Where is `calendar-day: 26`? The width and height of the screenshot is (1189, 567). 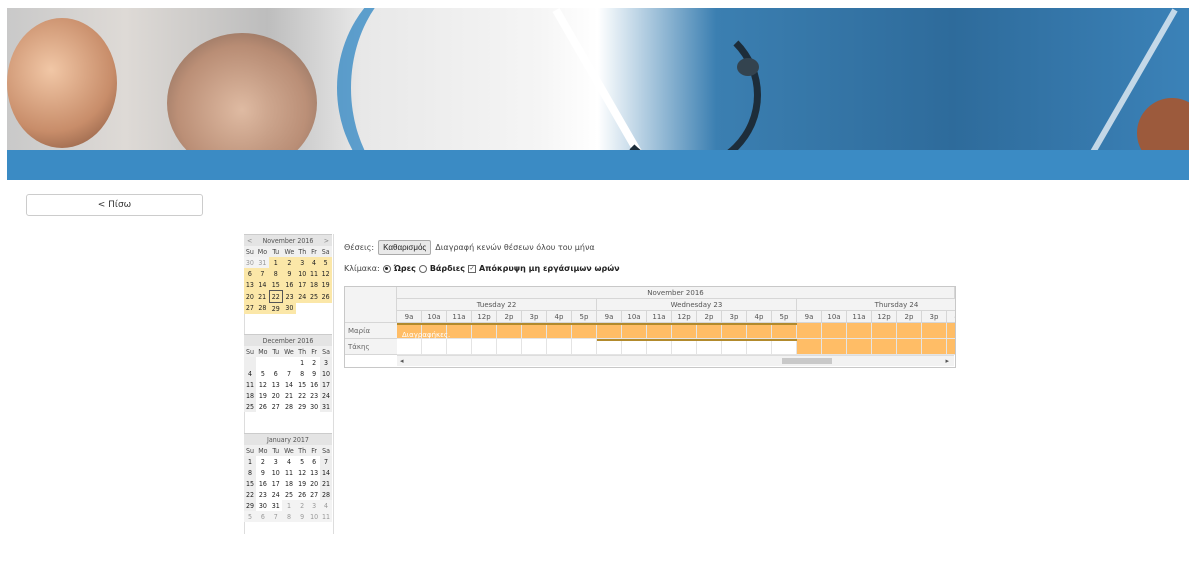
calendar-day: 26 is located at coordinates (263, 406).